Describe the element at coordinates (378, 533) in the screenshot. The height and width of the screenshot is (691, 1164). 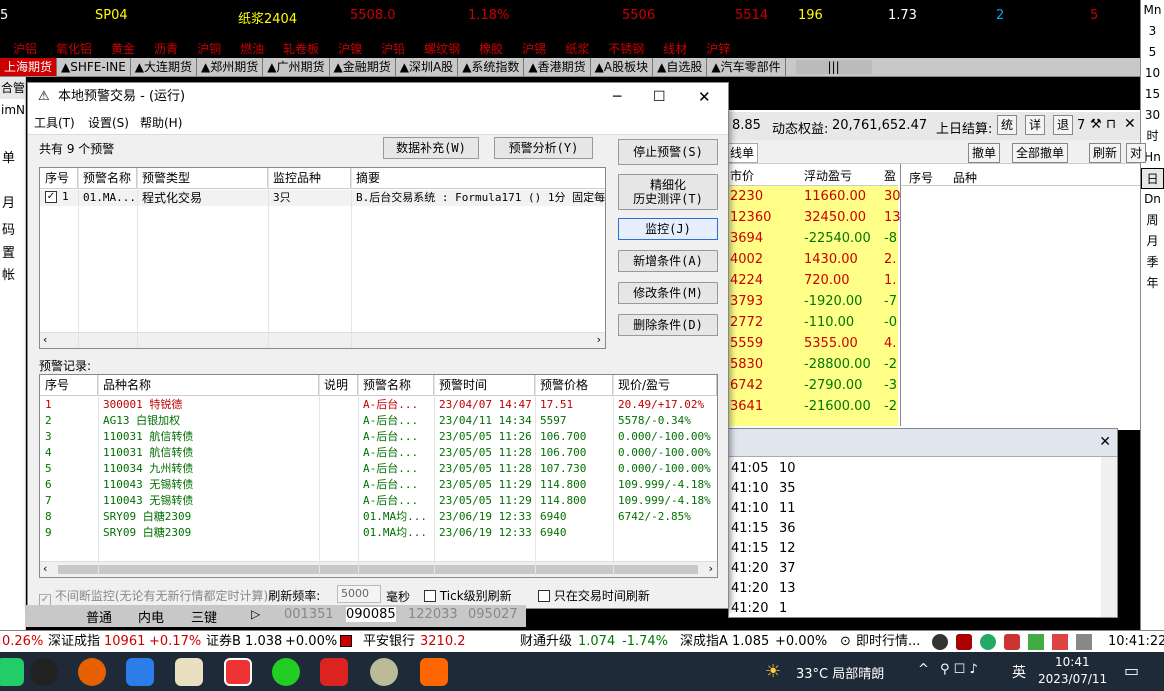
I see `record-row: 9 SRY09 白糖2309 01.MA均... 23/06/19 12:33 6940` at that location.